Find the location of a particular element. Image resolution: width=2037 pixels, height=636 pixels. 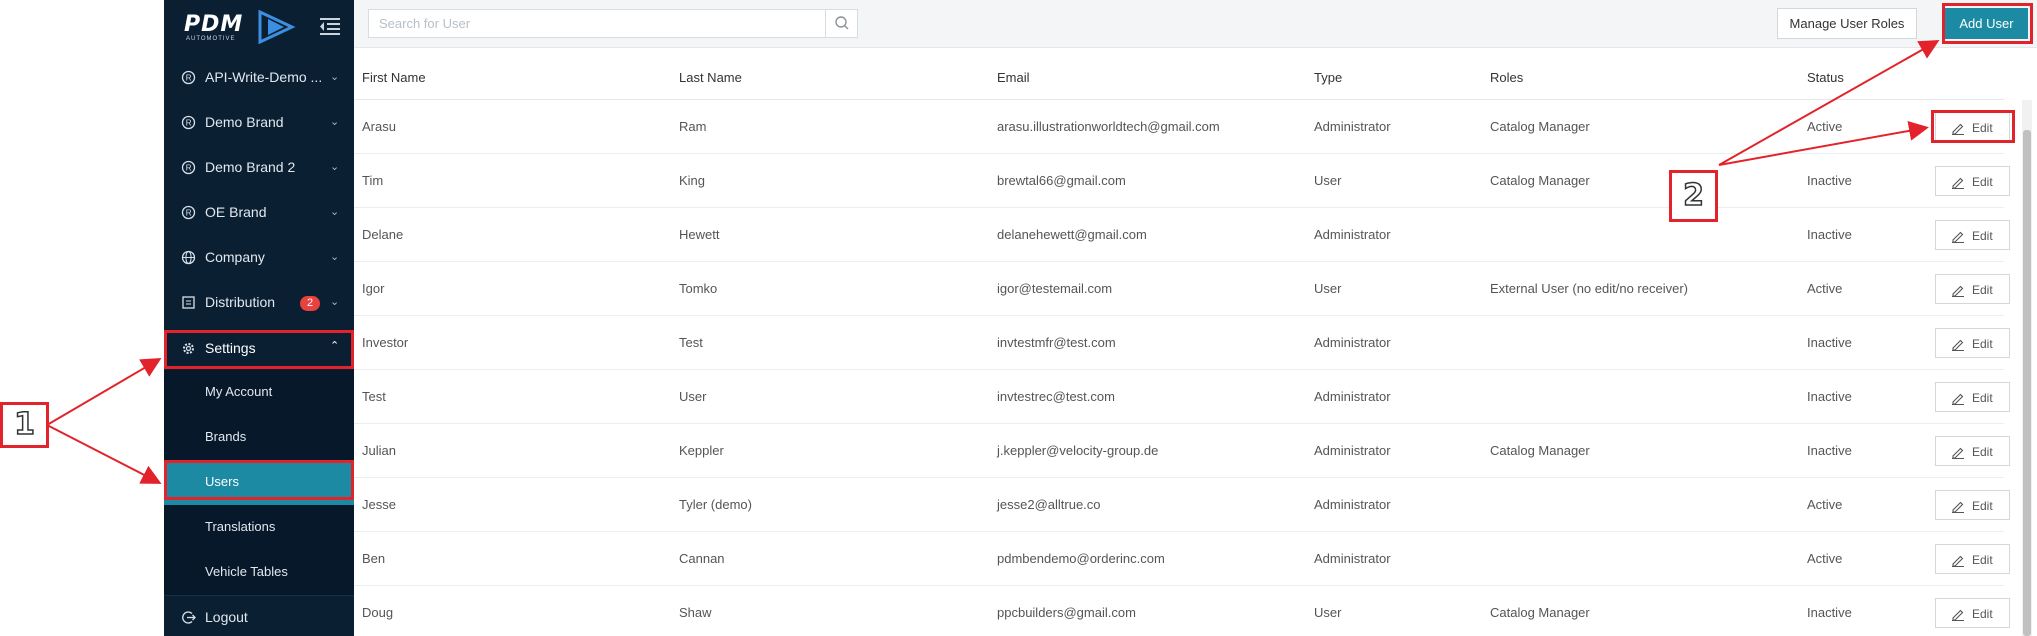

arrow-to-settings is located at coordinates (104, 391).